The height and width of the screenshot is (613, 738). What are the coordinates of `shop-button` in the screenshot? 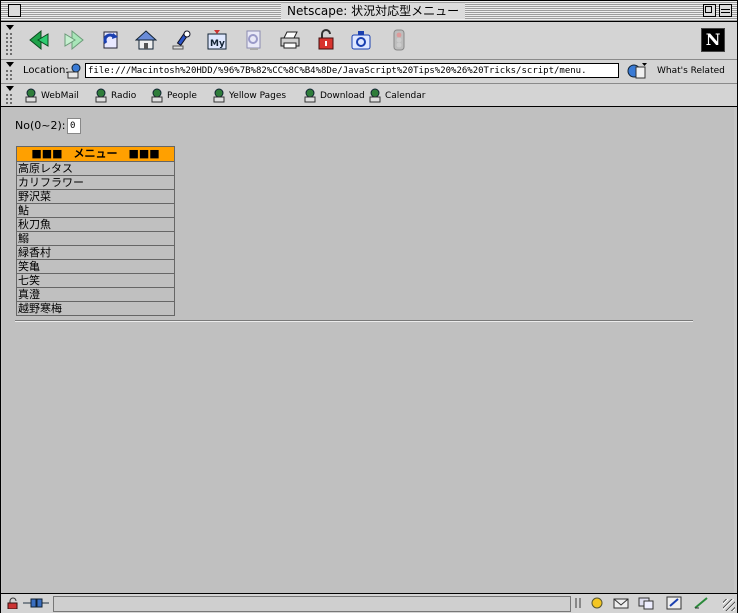 It's located at (361, 40).